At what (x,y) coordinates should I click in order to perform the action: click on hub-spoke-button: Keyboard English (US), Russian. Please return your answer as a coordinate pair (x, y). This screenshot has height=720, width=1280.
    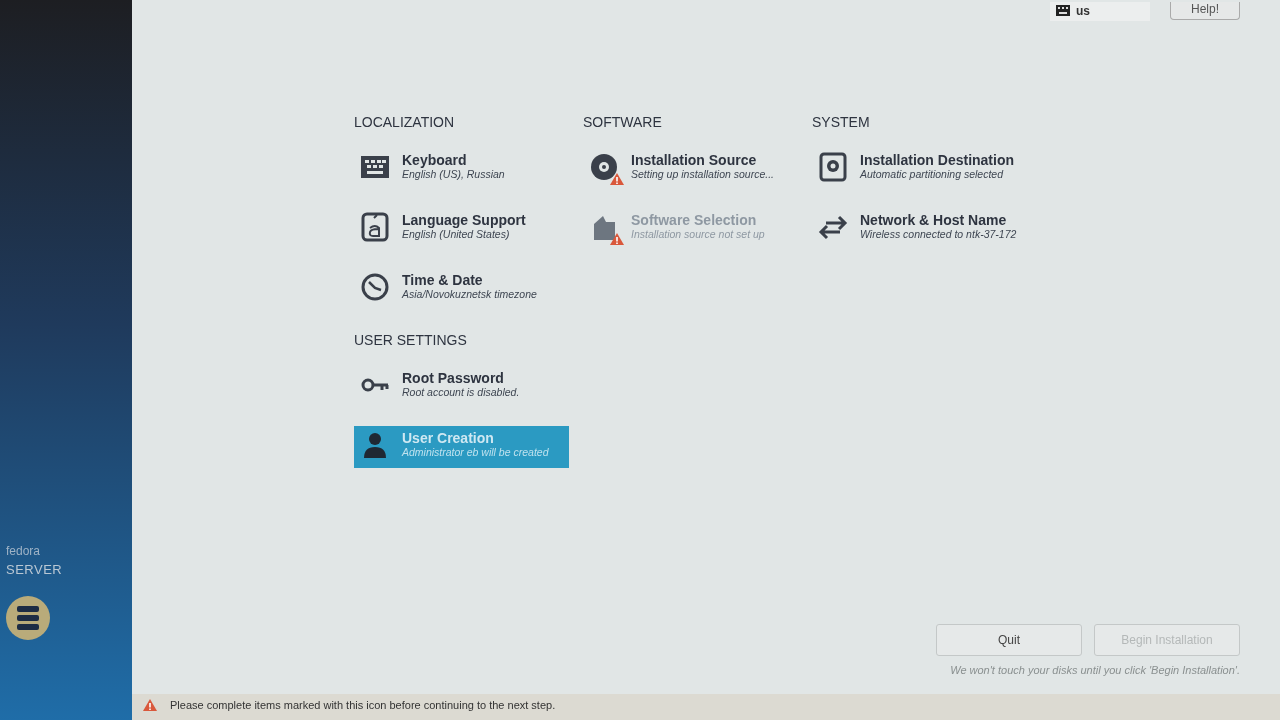
    Looking at the image, I should click on (461, 169).